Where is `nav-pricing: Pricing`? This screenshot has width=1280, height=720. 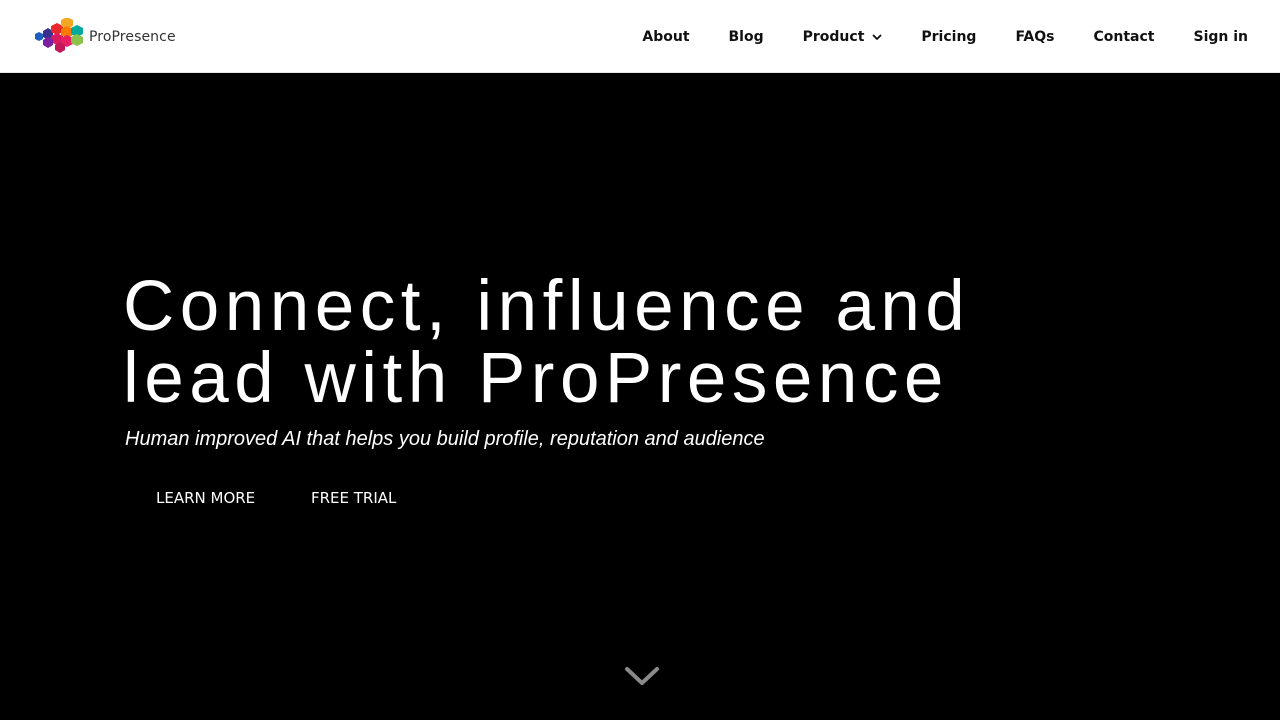 nav-pricing: Pricing is located at coordinates (948, 37).